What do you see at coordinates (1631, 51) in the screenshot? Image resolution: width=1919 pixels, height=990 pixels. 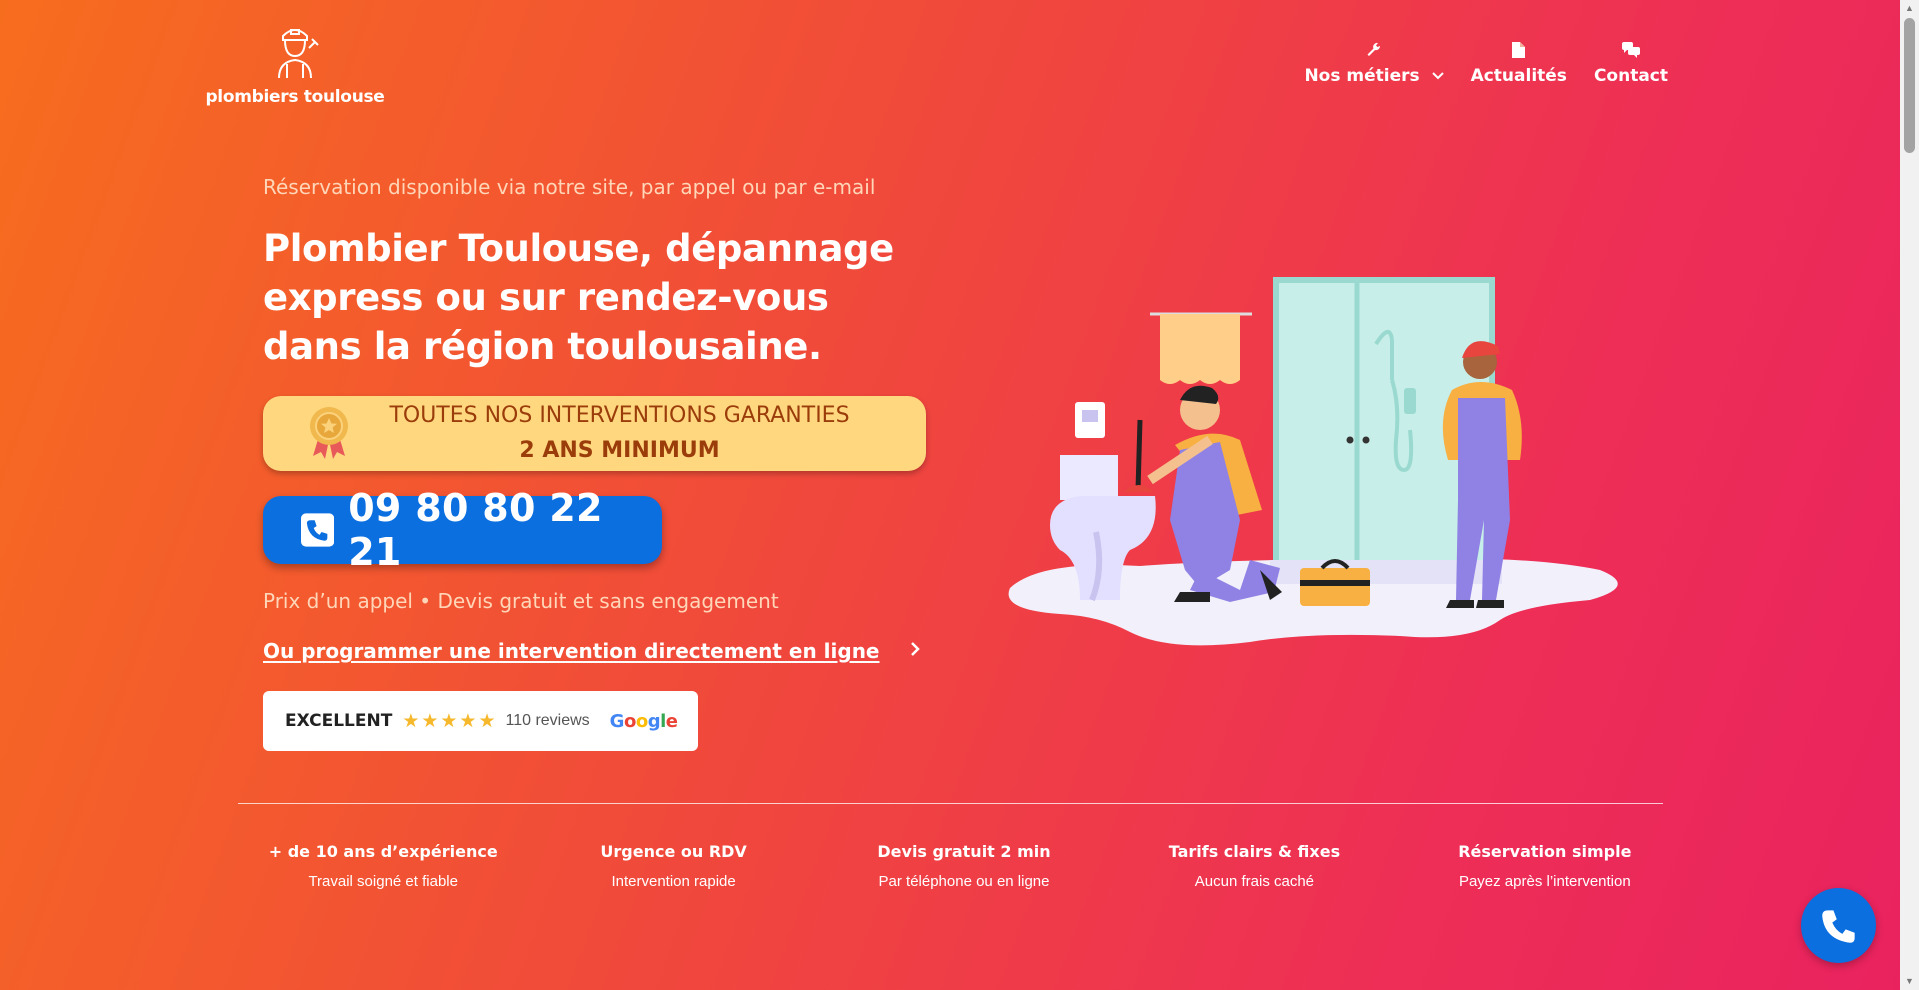 I see `chat-icon` at bounding box center [1631, 51].